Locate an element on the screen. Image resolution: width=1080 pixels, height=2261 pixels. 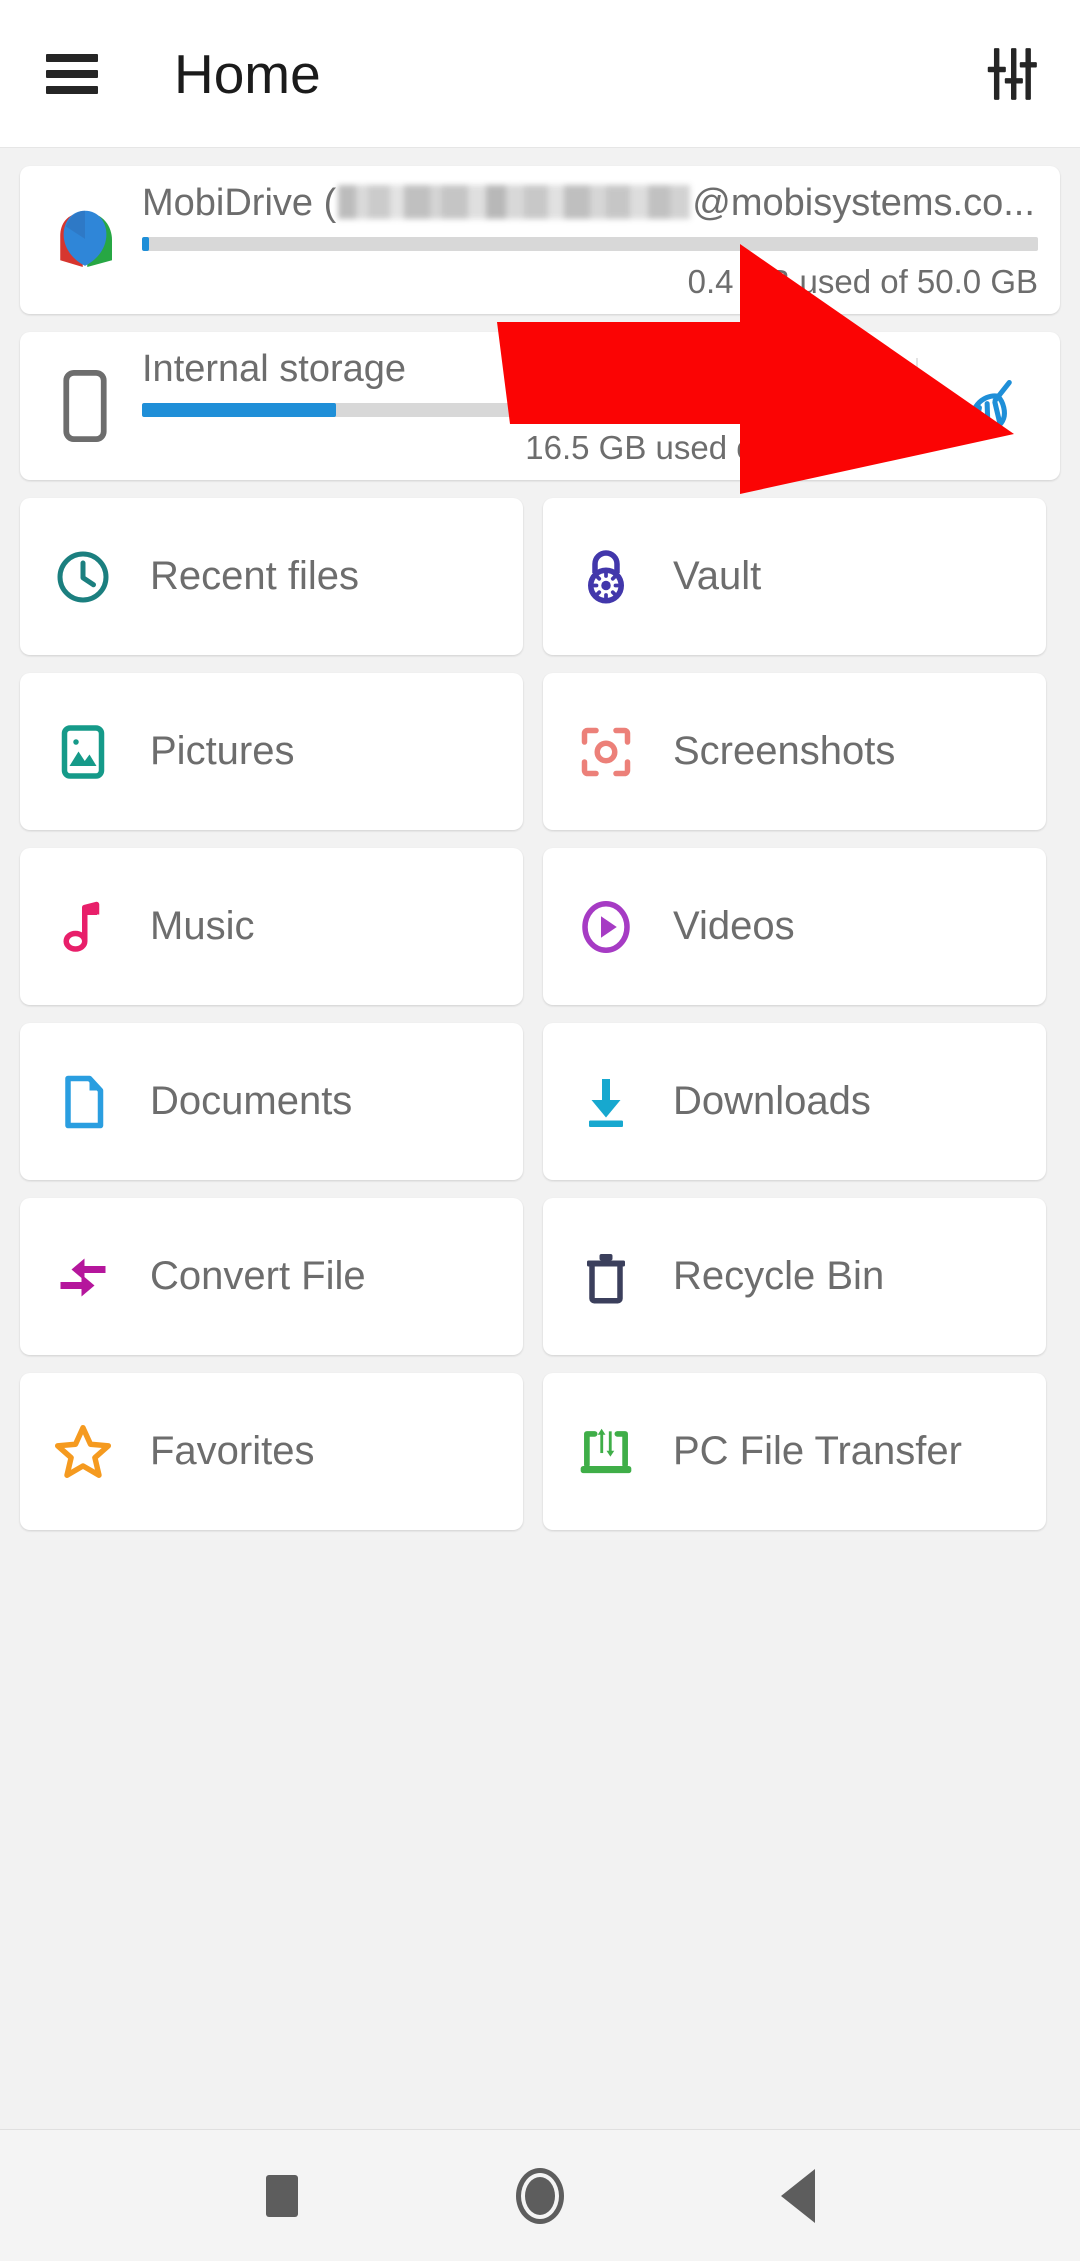
tile-vault: Vault is located at coordinates (794, 576).